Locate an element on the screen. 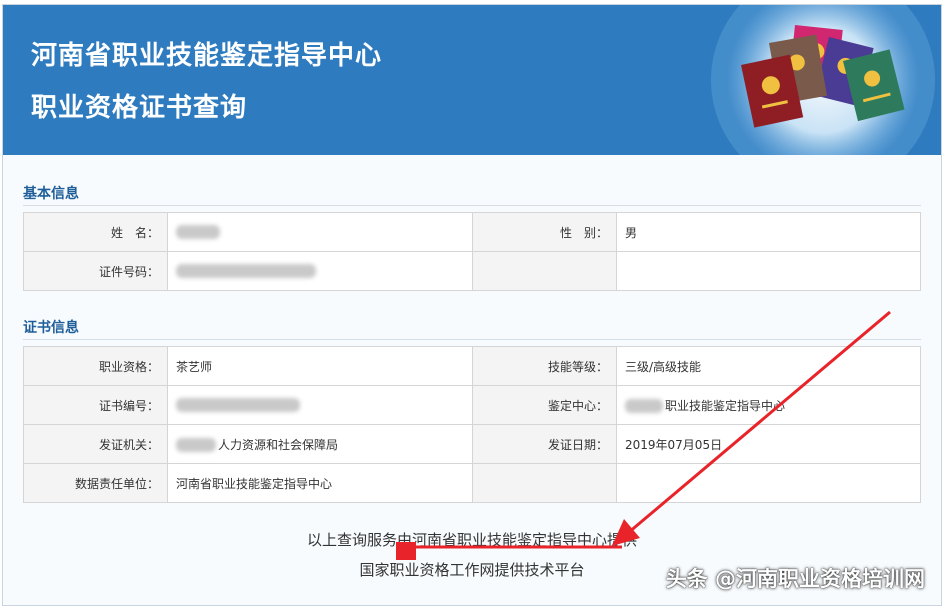 The image size is (950, 610). occupation-value: 茶艺师 is located at coordinates (320, 366).